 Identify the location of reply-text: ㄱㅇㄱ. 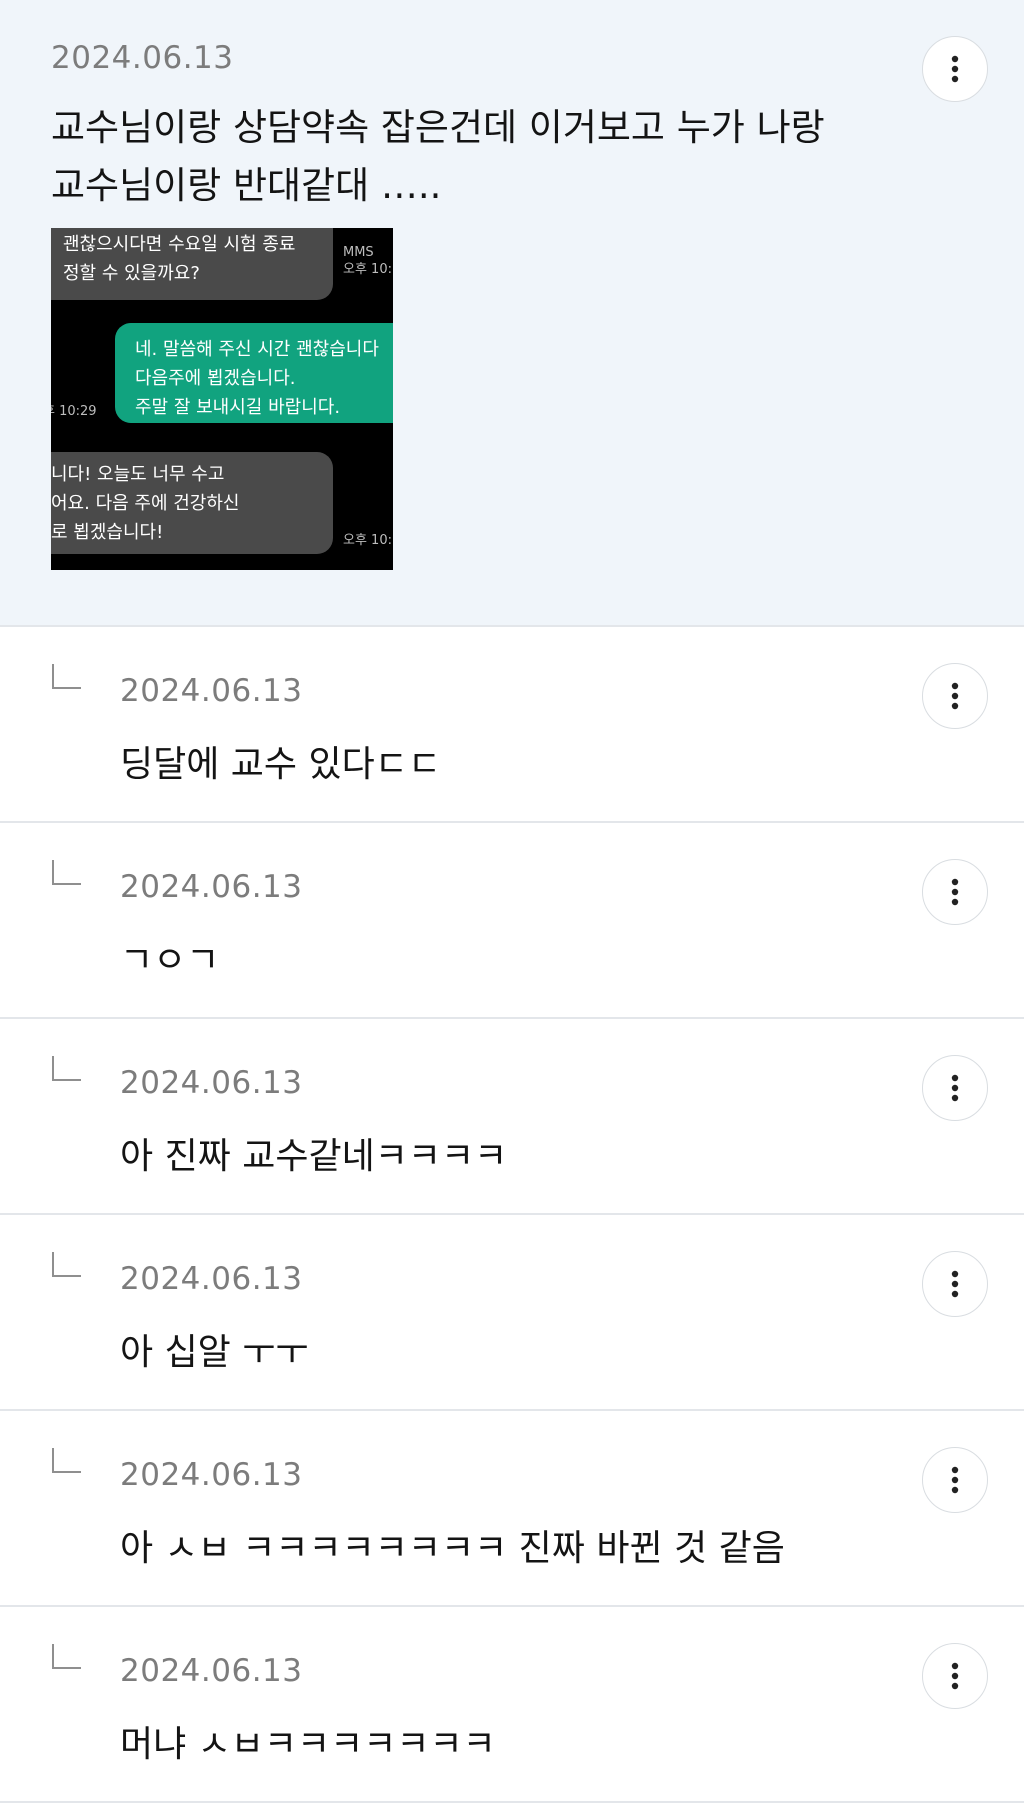
(170, 960).